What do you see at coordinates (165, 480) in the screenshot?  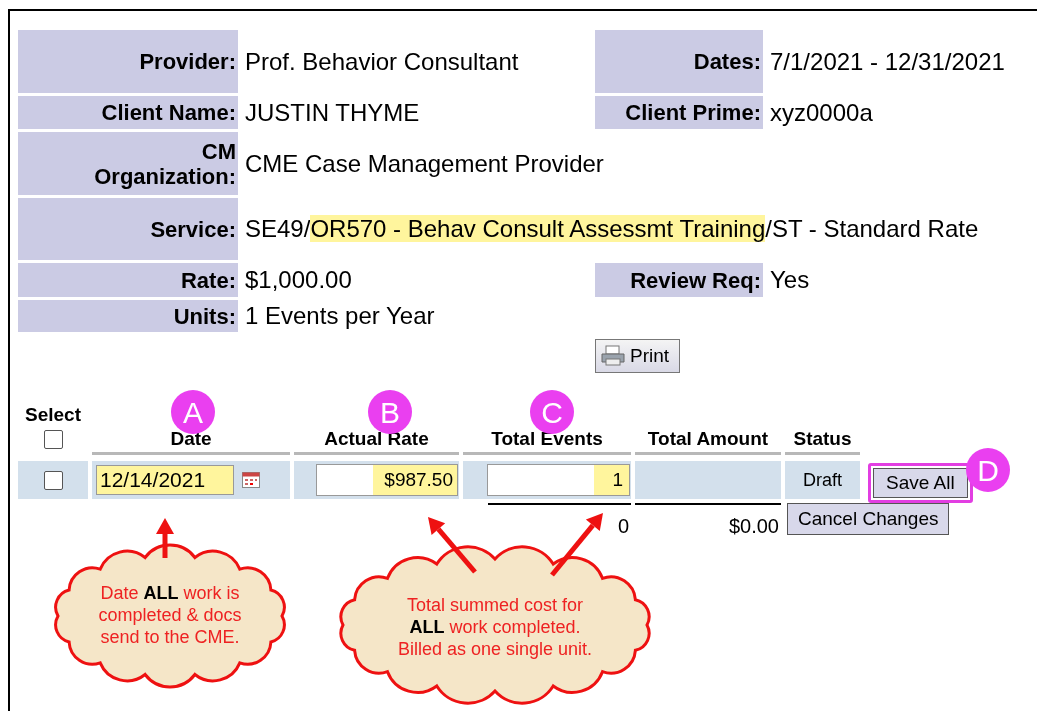 I see `date-field: 12/14/2021` at bounding box center [165, 480].